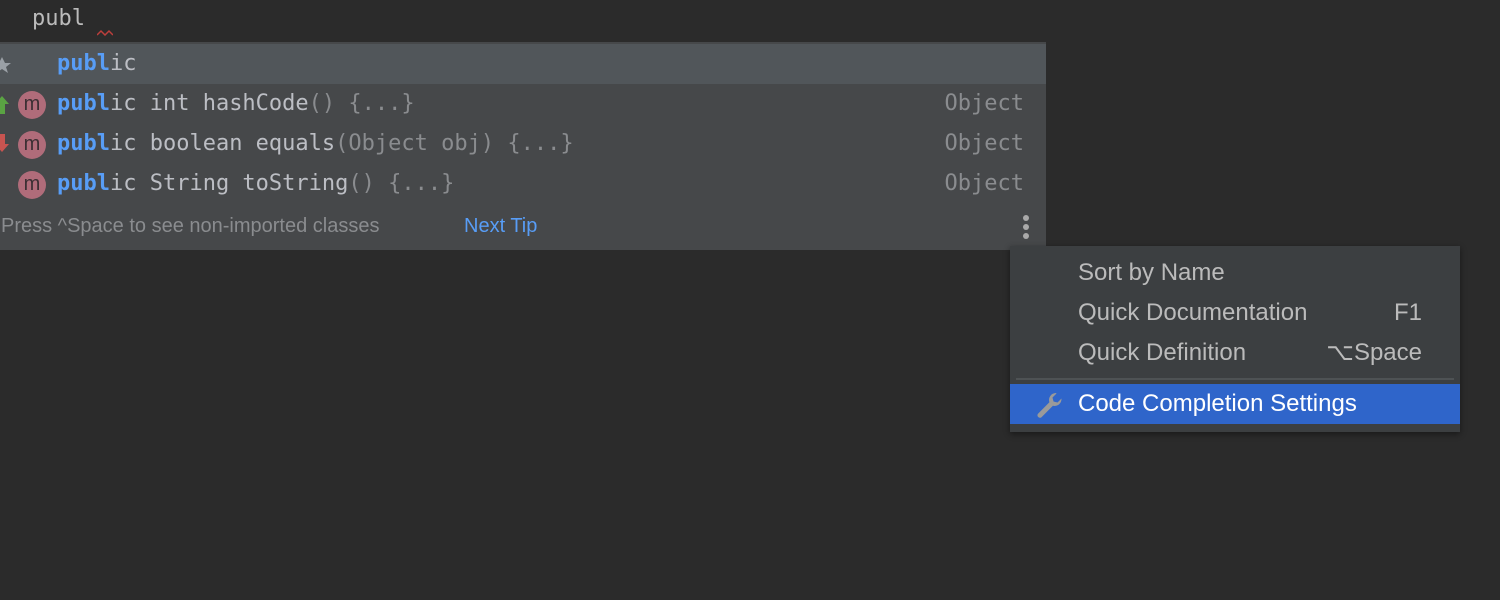  I want to click on menu-item-quick-definition: Quick Definition ⌥Space, so click(1235, 353).